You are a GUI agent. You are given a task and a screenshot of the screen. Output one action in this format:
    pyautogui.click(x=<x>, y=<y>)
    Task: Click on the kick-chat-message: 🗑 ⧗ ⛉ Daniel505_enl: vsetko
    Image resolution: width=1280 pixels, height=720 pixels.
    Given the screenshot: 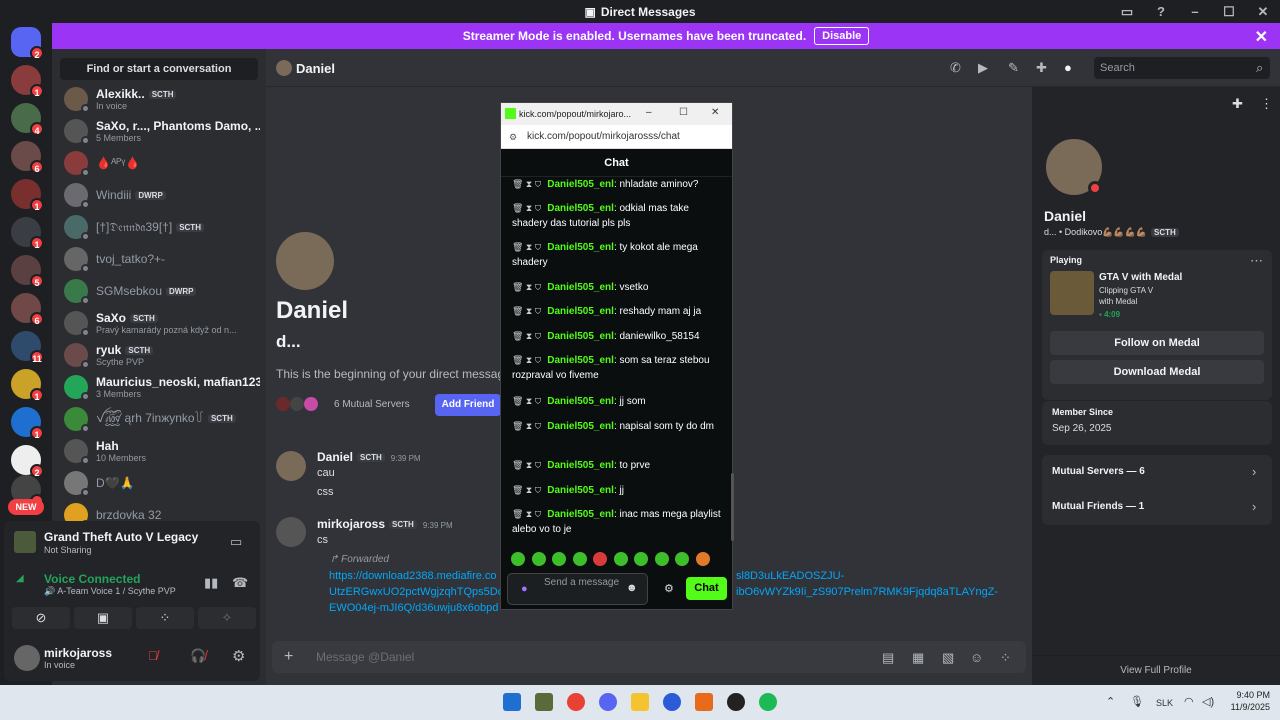 What is the action you would take?
    pyautogui.click(x=617, y=287)
    